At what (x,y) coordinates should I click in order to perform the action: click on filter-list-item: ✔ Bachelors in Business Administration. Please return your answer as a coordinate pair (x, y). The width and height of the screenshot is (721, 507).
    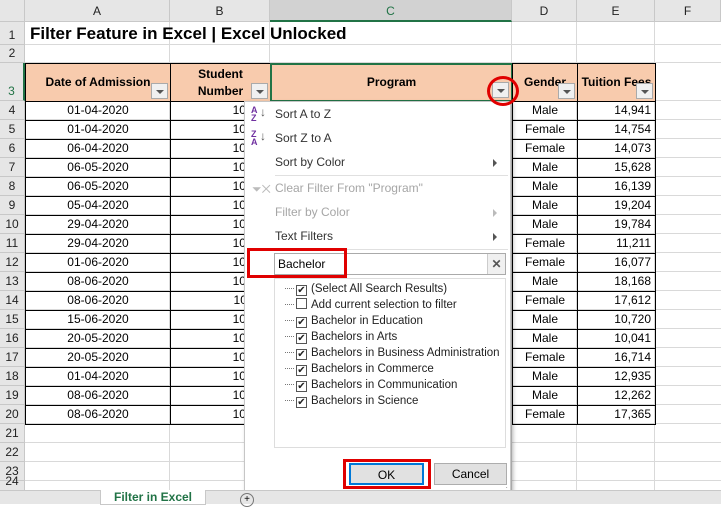
    Looking at the image, I should click on (392, 353).